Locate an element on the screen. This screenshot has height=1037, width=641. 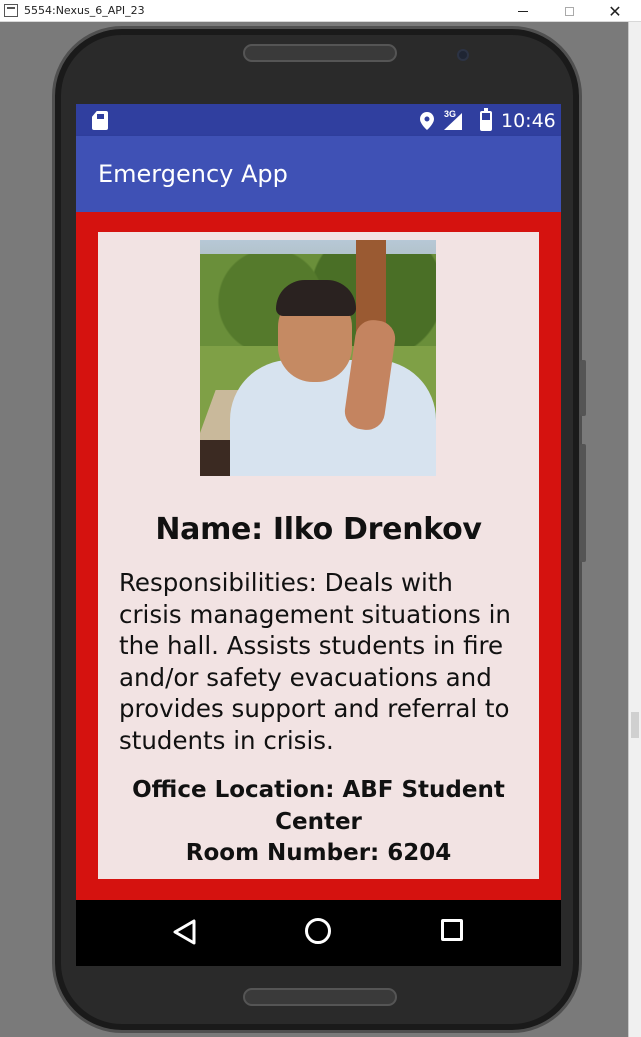
app-toolbar: Emergency App is located at coordinates (318, 174).